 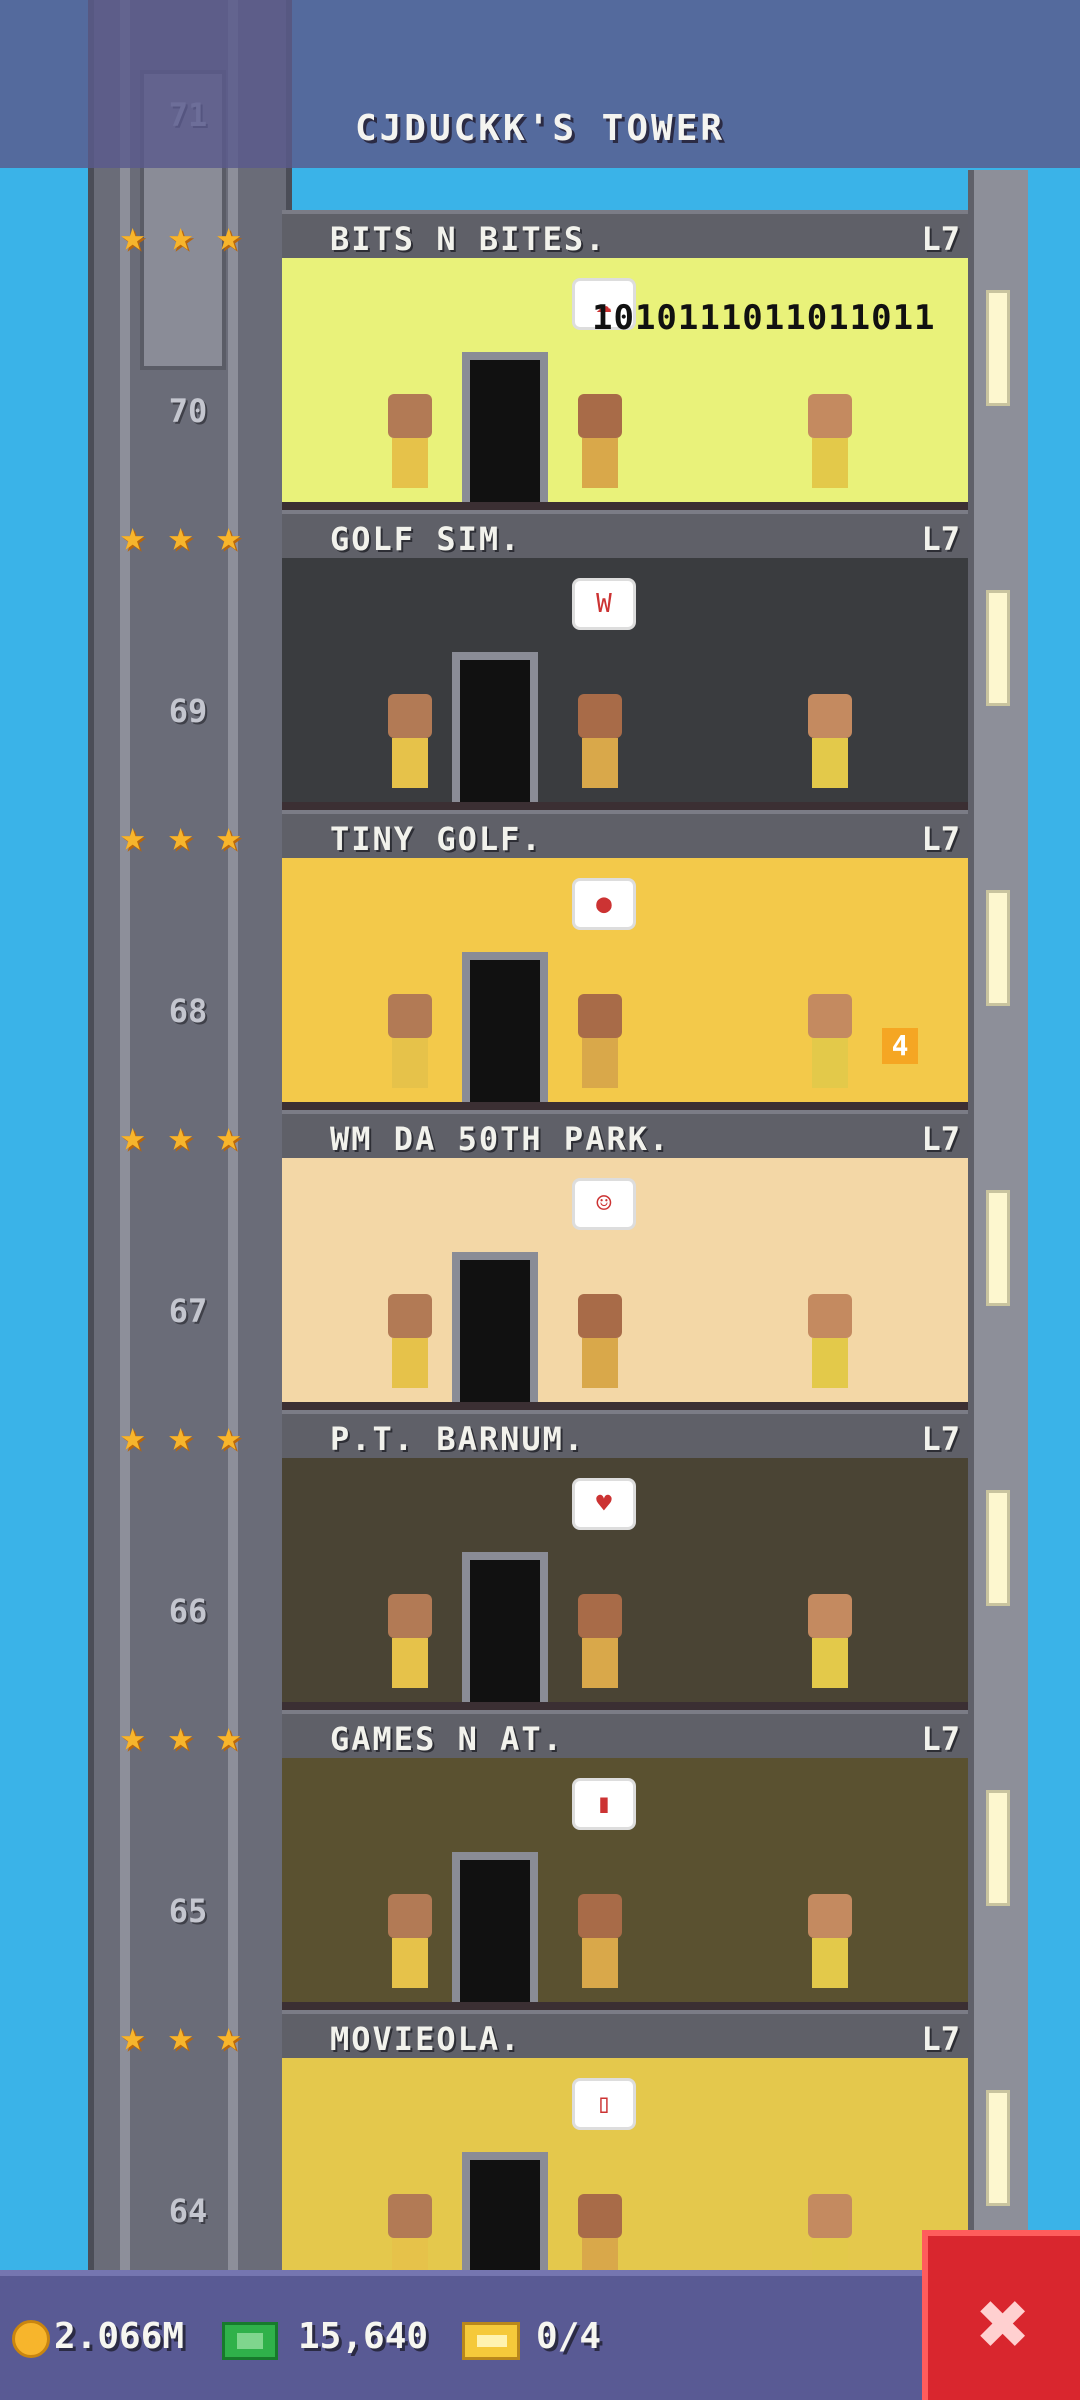 What do you see at coordinates (604, 1204) in the screenshot?
I see `speech-bubble: ☺` at bounding box center [604, 1204].